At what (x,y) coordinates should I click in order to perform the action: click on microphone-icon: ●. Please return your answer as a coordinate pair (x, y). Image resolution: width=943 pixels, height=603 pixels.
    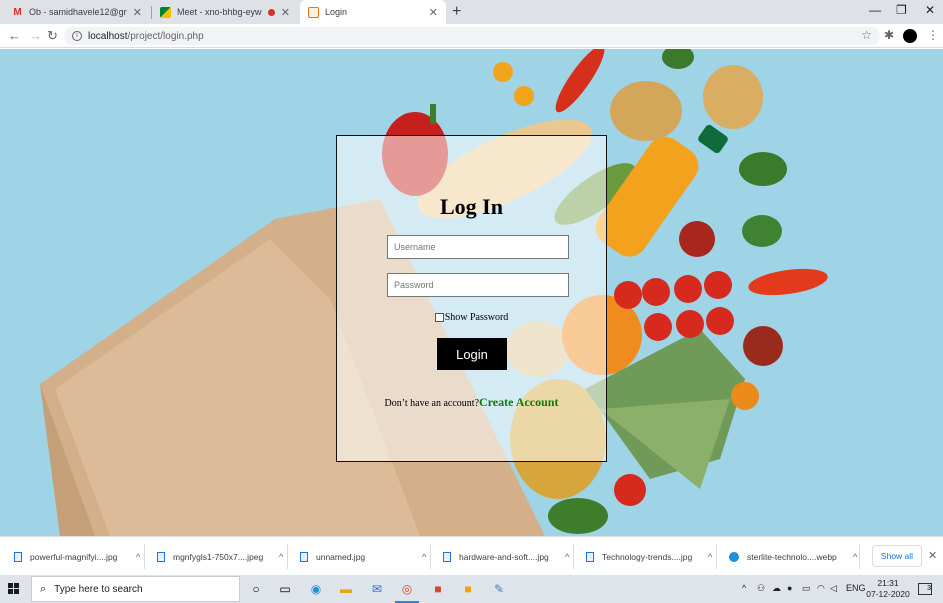
    Looking at the image, I should click on (789, 588).